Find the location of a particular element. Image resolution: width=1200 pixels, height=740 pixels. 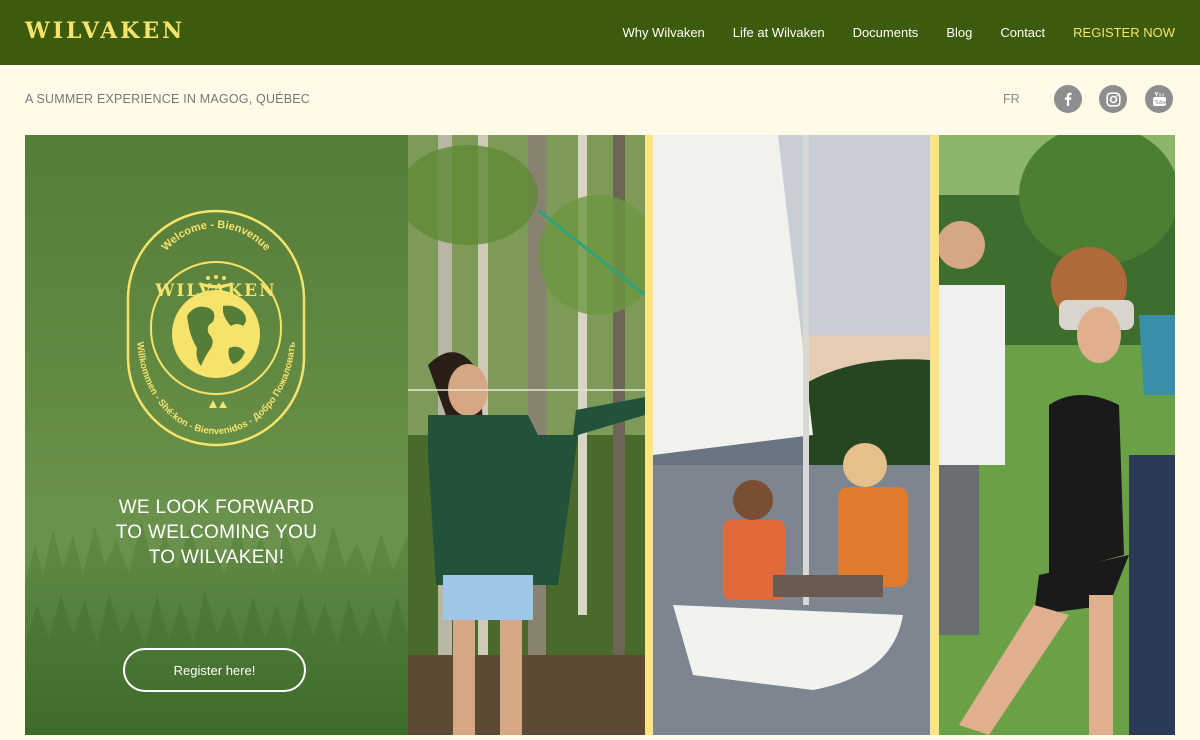

nav-link-life-at-wilvaken: Life at Wilvaken is located at coordinates (779, 32).